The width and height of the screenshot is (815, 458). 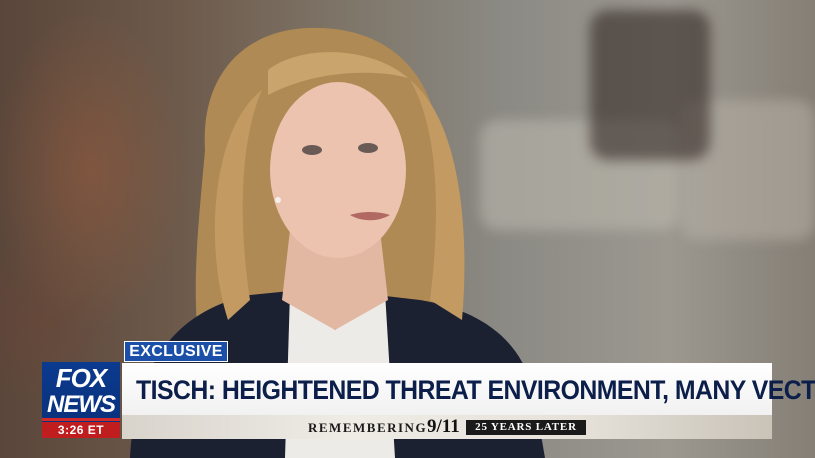 I want to click on exclusive-tag: EXCLUSIVE, so click(x=176, y=351).